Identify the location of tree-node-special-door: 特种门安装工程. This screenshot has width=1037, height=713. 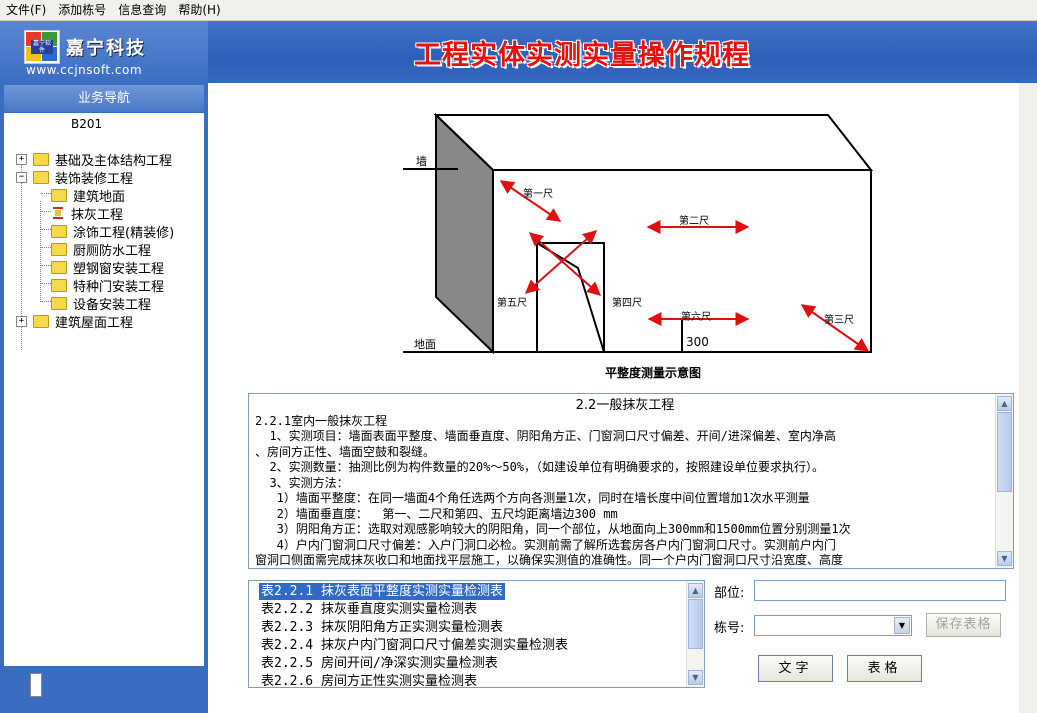
(108, 285).